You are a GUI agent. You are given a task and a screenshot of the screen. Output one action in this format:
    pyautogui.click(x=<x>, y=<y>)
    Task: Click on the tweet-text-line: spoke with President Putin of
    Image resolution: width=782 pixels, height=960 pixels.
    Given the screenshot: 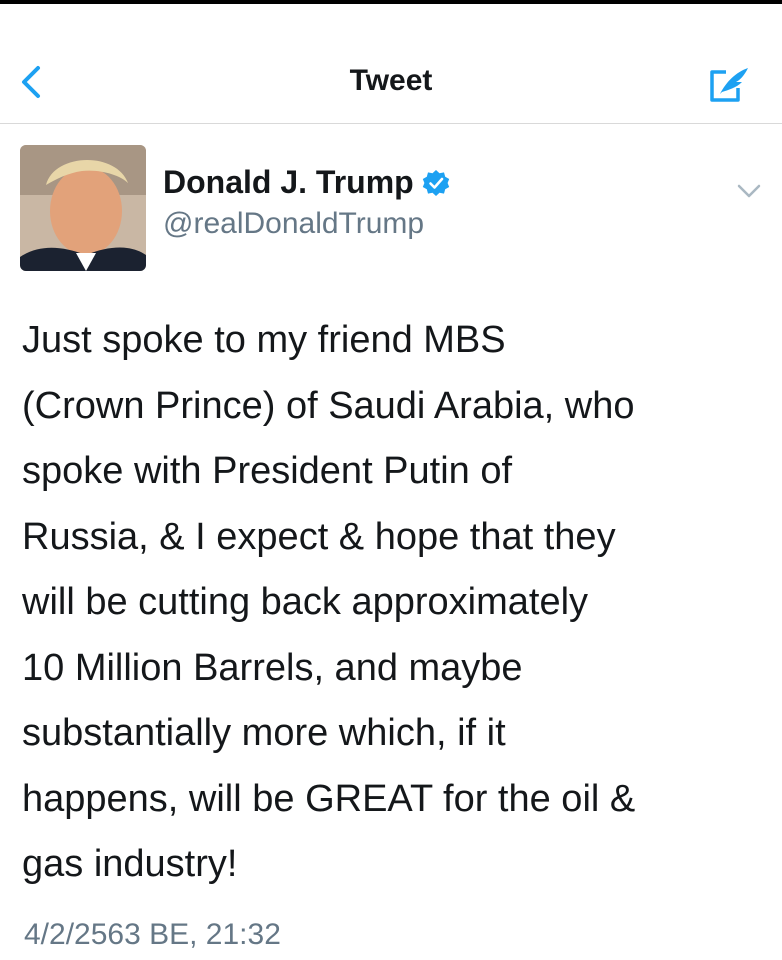 What is the action you would take?
    pyautogui.click(x=267, y=471)
    